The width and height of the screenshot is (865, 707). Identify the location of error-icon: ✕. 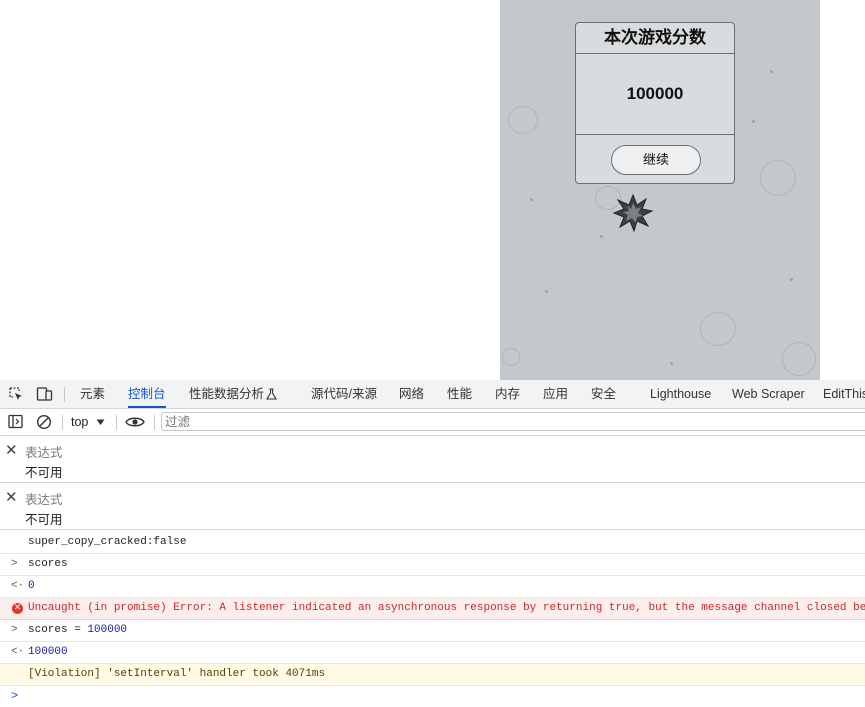
(17, 608).